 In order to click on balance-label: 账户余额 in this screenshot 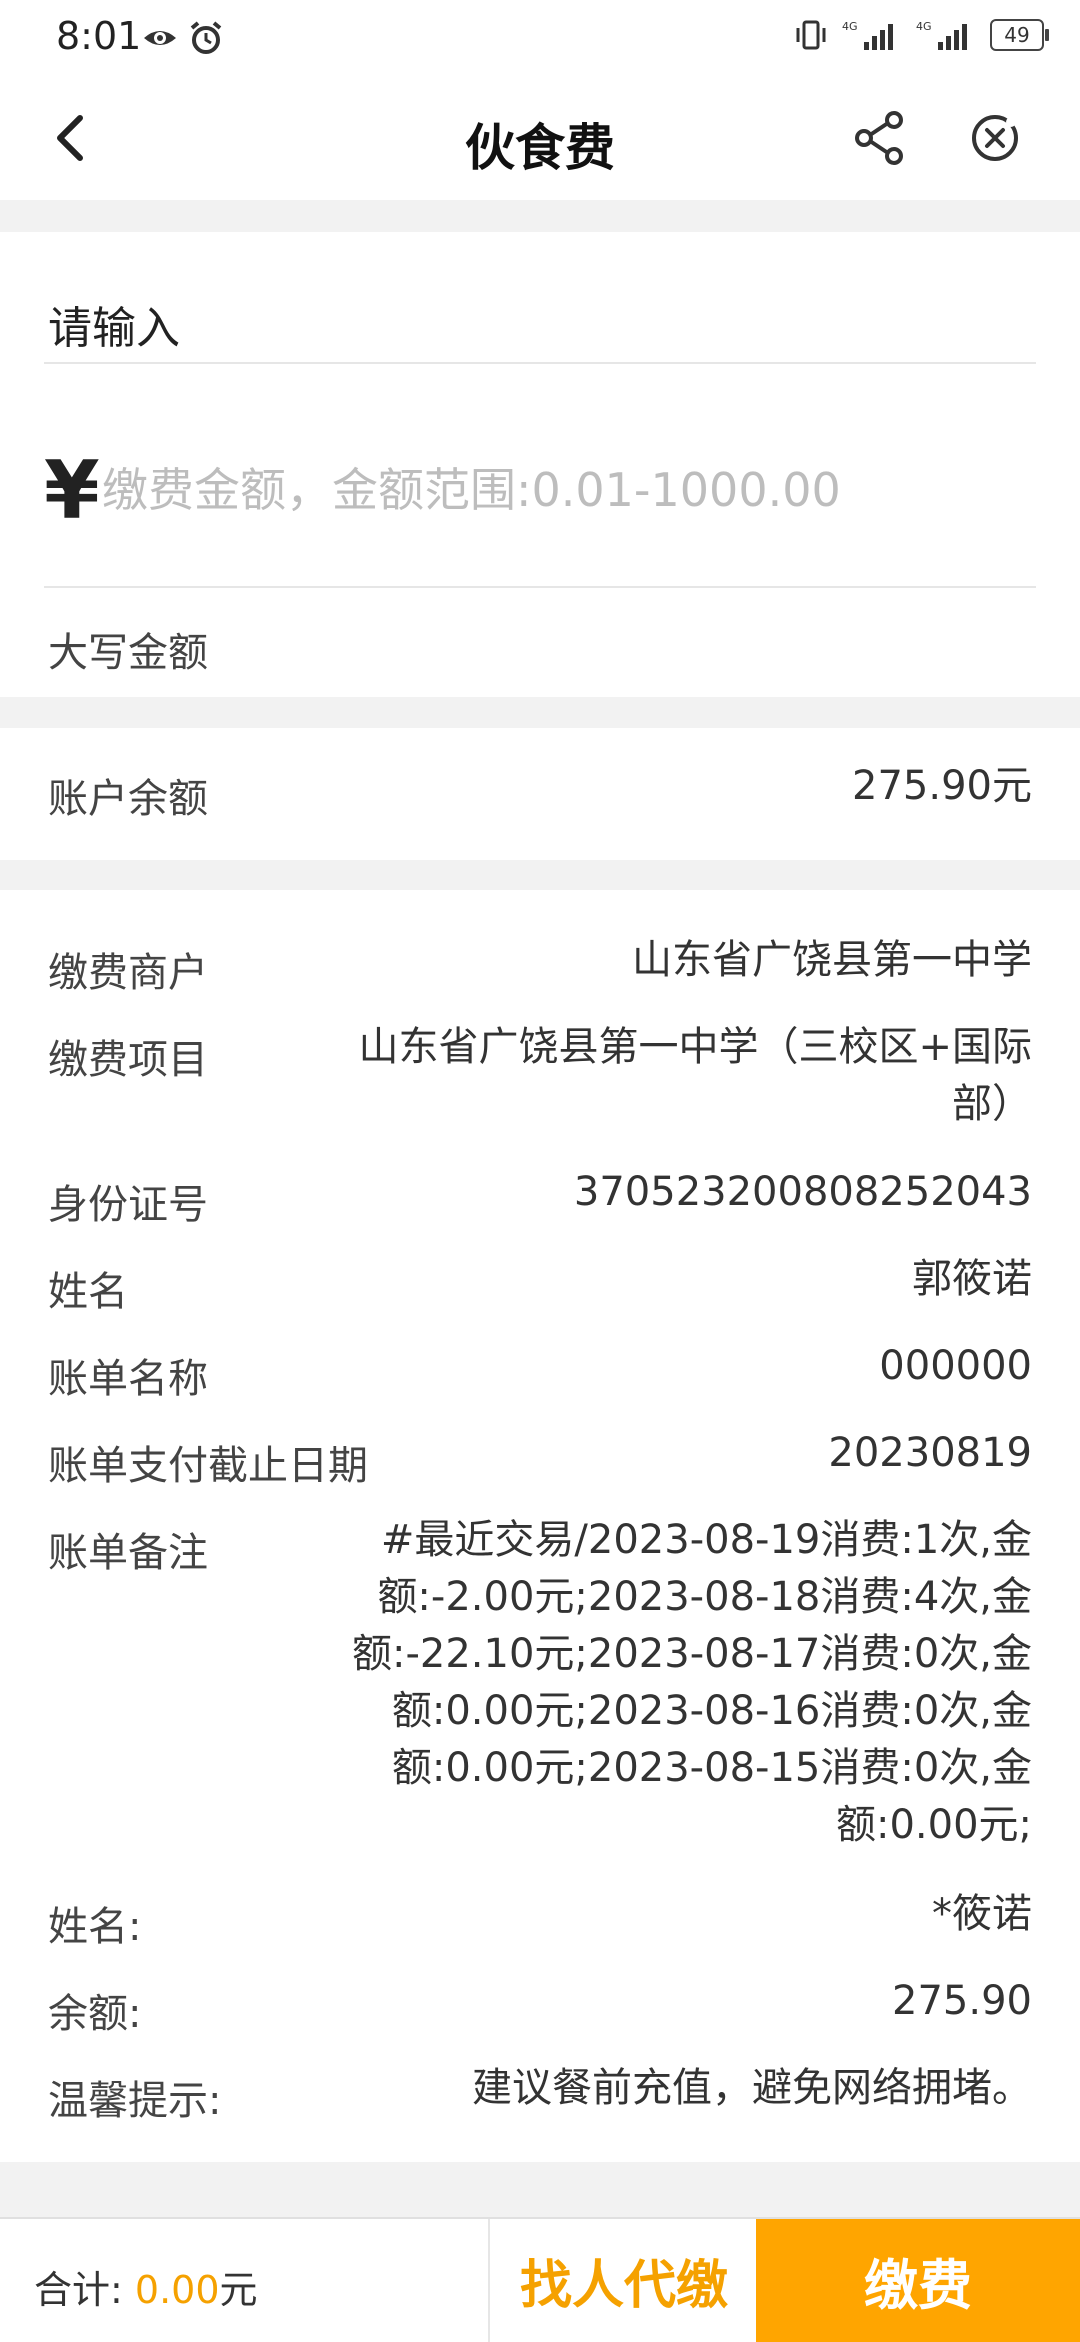, I will do `click(128, 799)`.